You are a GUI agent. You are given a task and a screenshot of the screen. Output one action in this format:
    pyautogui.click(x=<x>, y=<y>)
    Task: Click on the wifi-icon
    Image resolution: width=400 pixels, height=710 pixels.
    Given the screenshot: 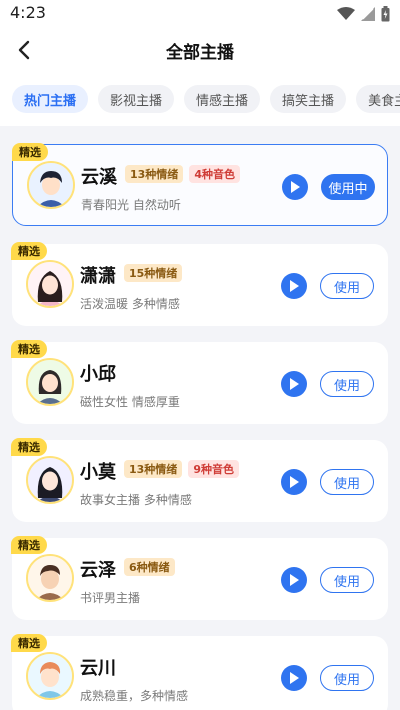 What is the action you would take?
    pyautogui.click(x=346, y=13)
    